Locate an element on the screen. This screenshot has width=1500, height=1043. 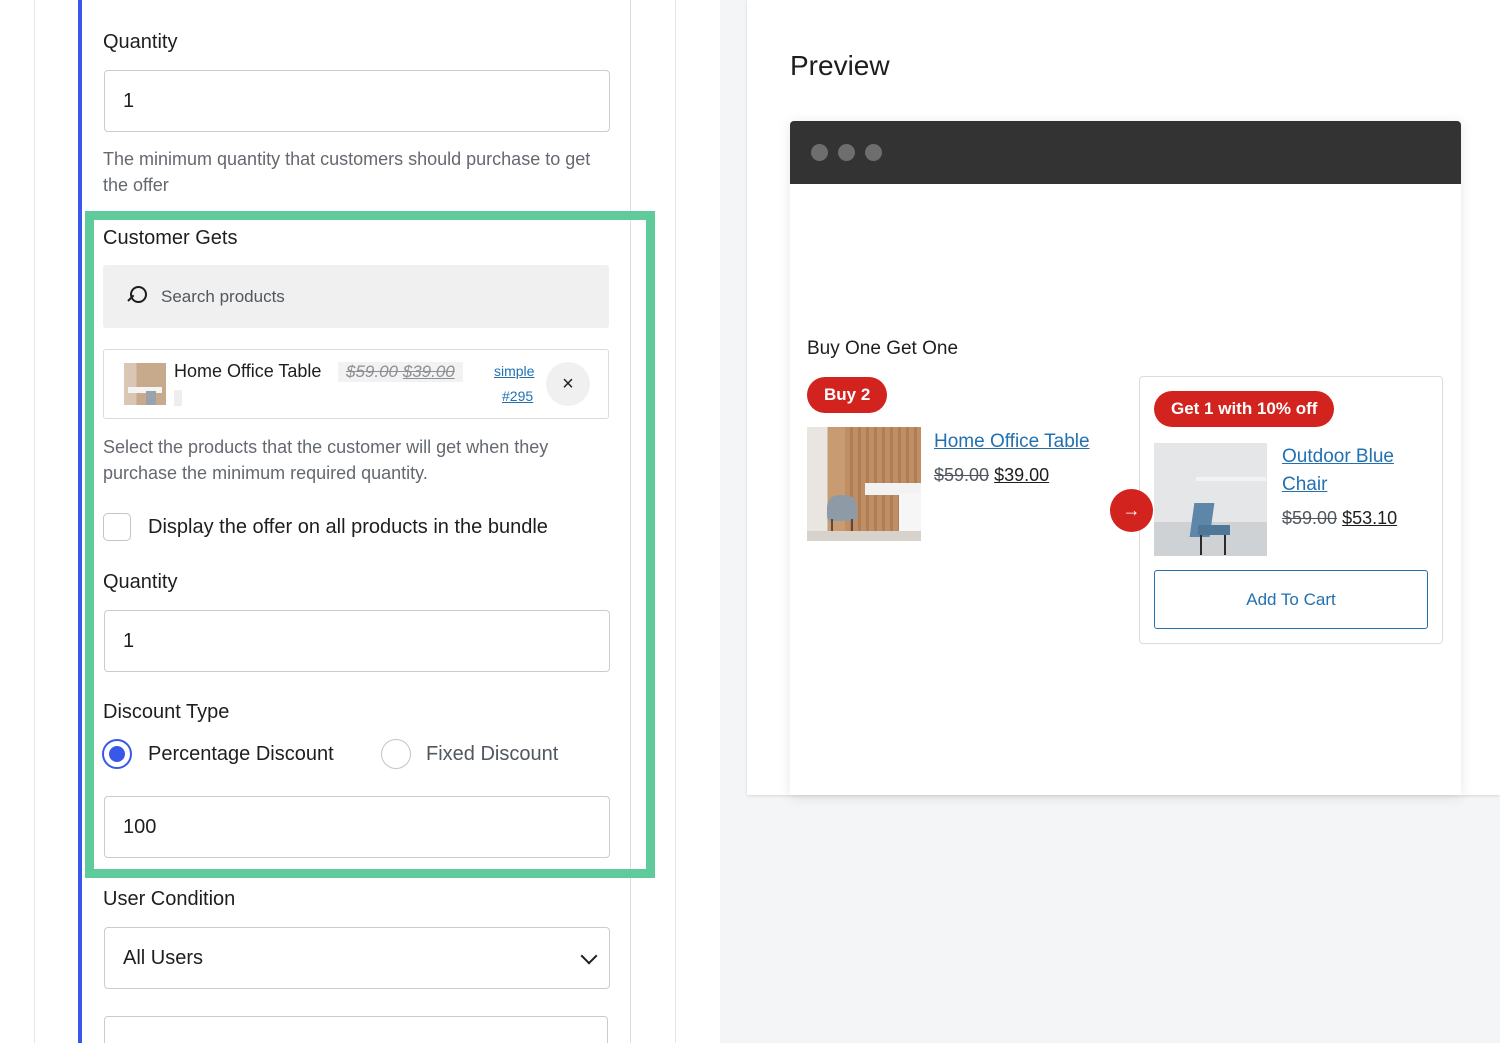
add-to-cart-button: Add To Cart is located at coordinates (1291, 599).